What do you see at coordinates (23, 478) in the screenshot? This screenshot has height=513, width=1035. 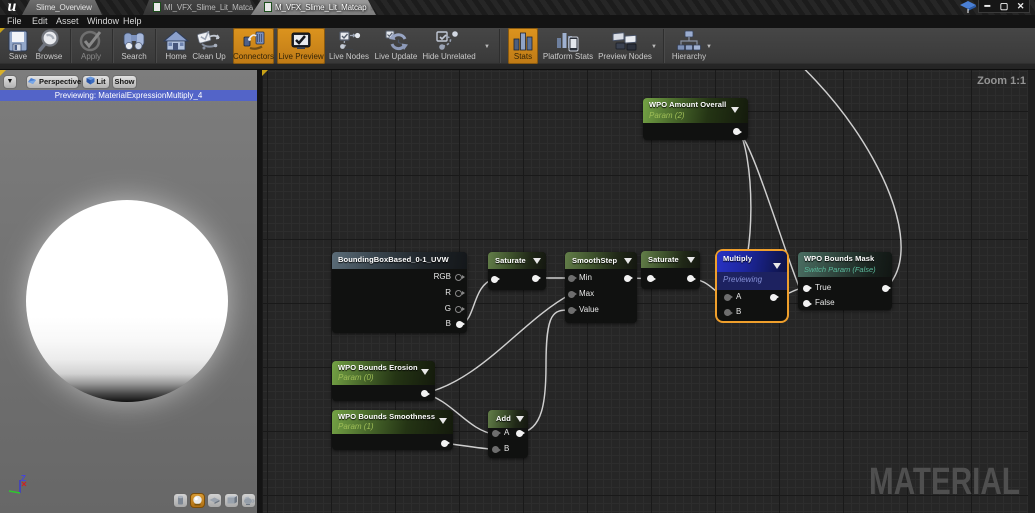 I see `svg-text: Z` at bounding box center [23, 478].